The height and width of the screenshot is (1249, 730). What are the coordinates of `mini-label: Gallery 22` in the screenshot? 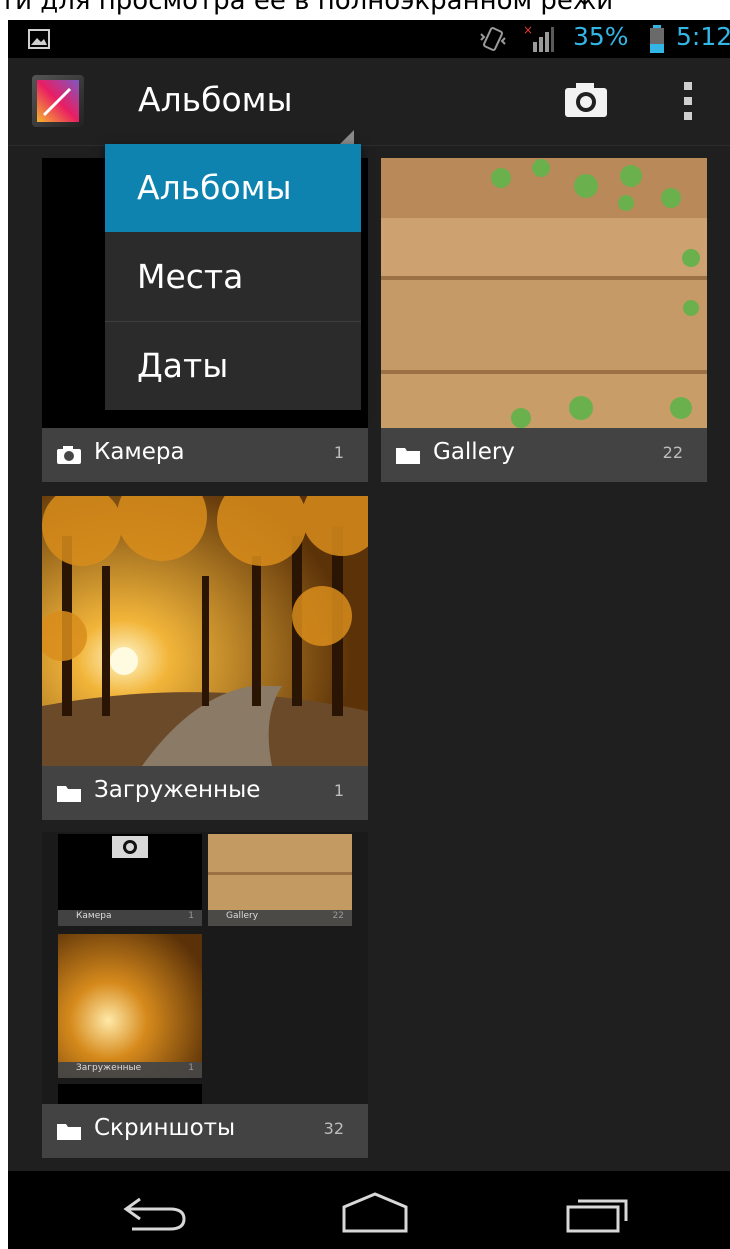 It's located at (280, 918).